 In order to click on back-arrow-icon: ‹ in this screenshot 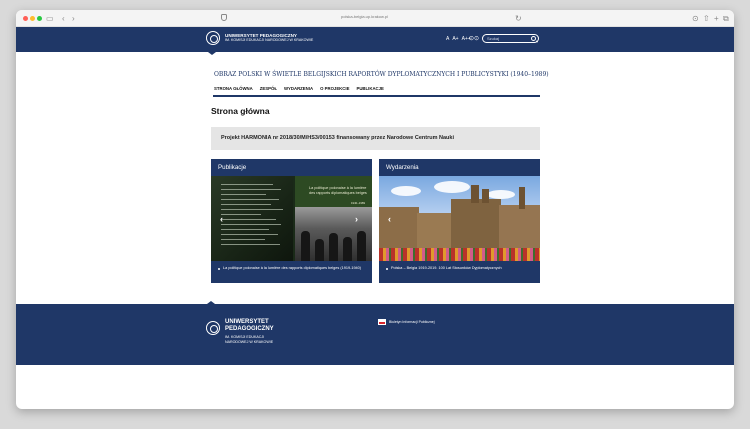, I will do `click(63, 18)`.